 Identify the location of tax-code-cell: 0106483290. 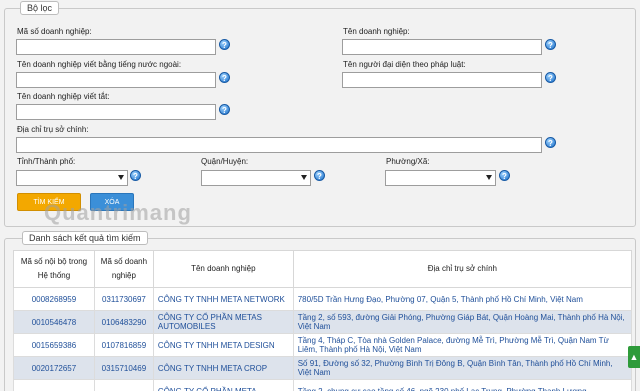
(123, 322).